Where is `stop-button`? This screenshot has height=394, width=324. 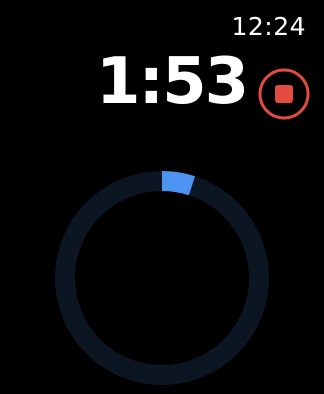 stop-button is located at coordinates (284, 94).